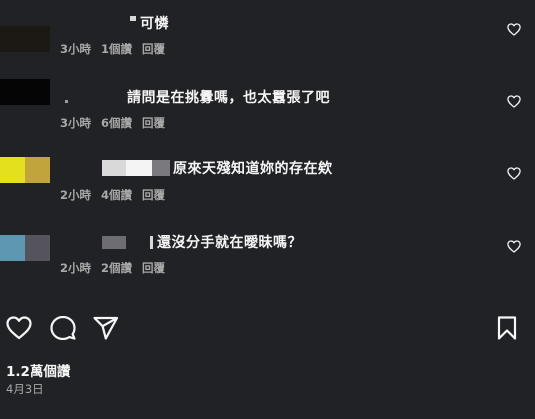 The image size is (535, 419). I want to click on post-action-bar, so click(267, 328).